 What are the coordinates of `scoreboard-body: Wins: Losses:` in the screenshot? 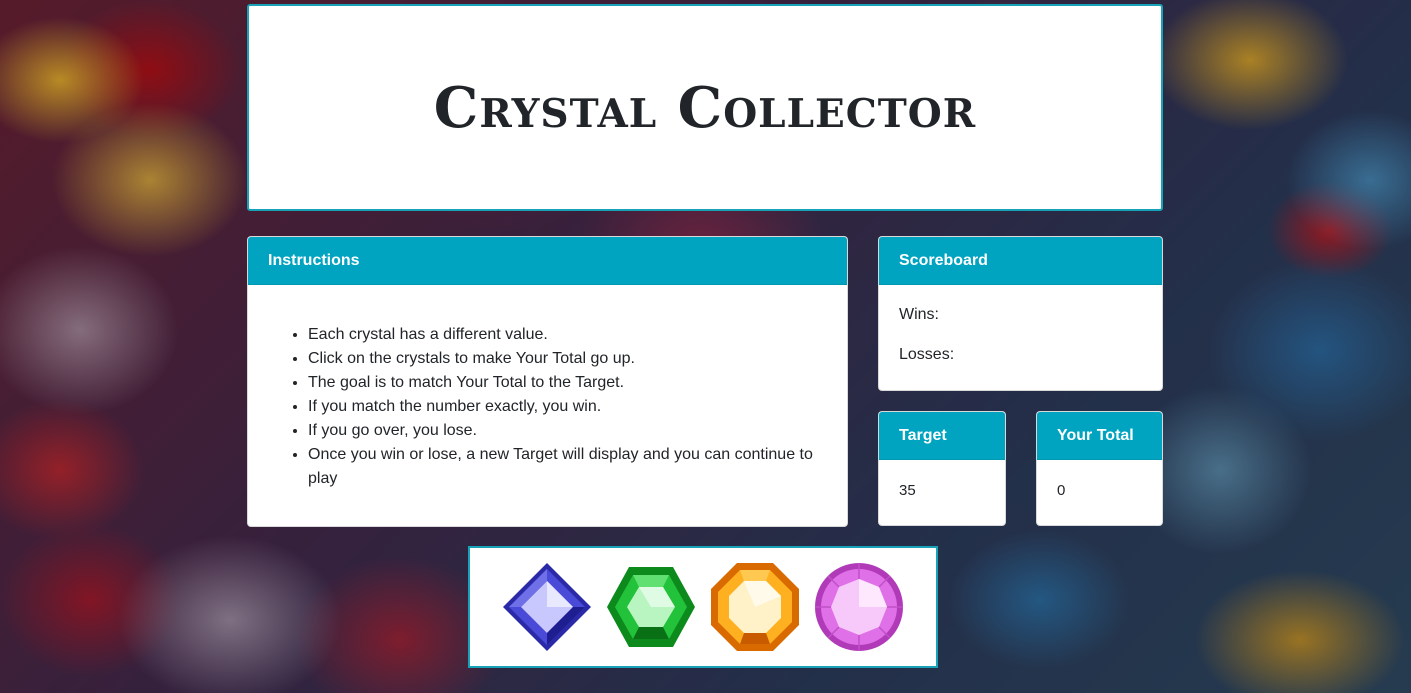 It's located at (1020, 337).